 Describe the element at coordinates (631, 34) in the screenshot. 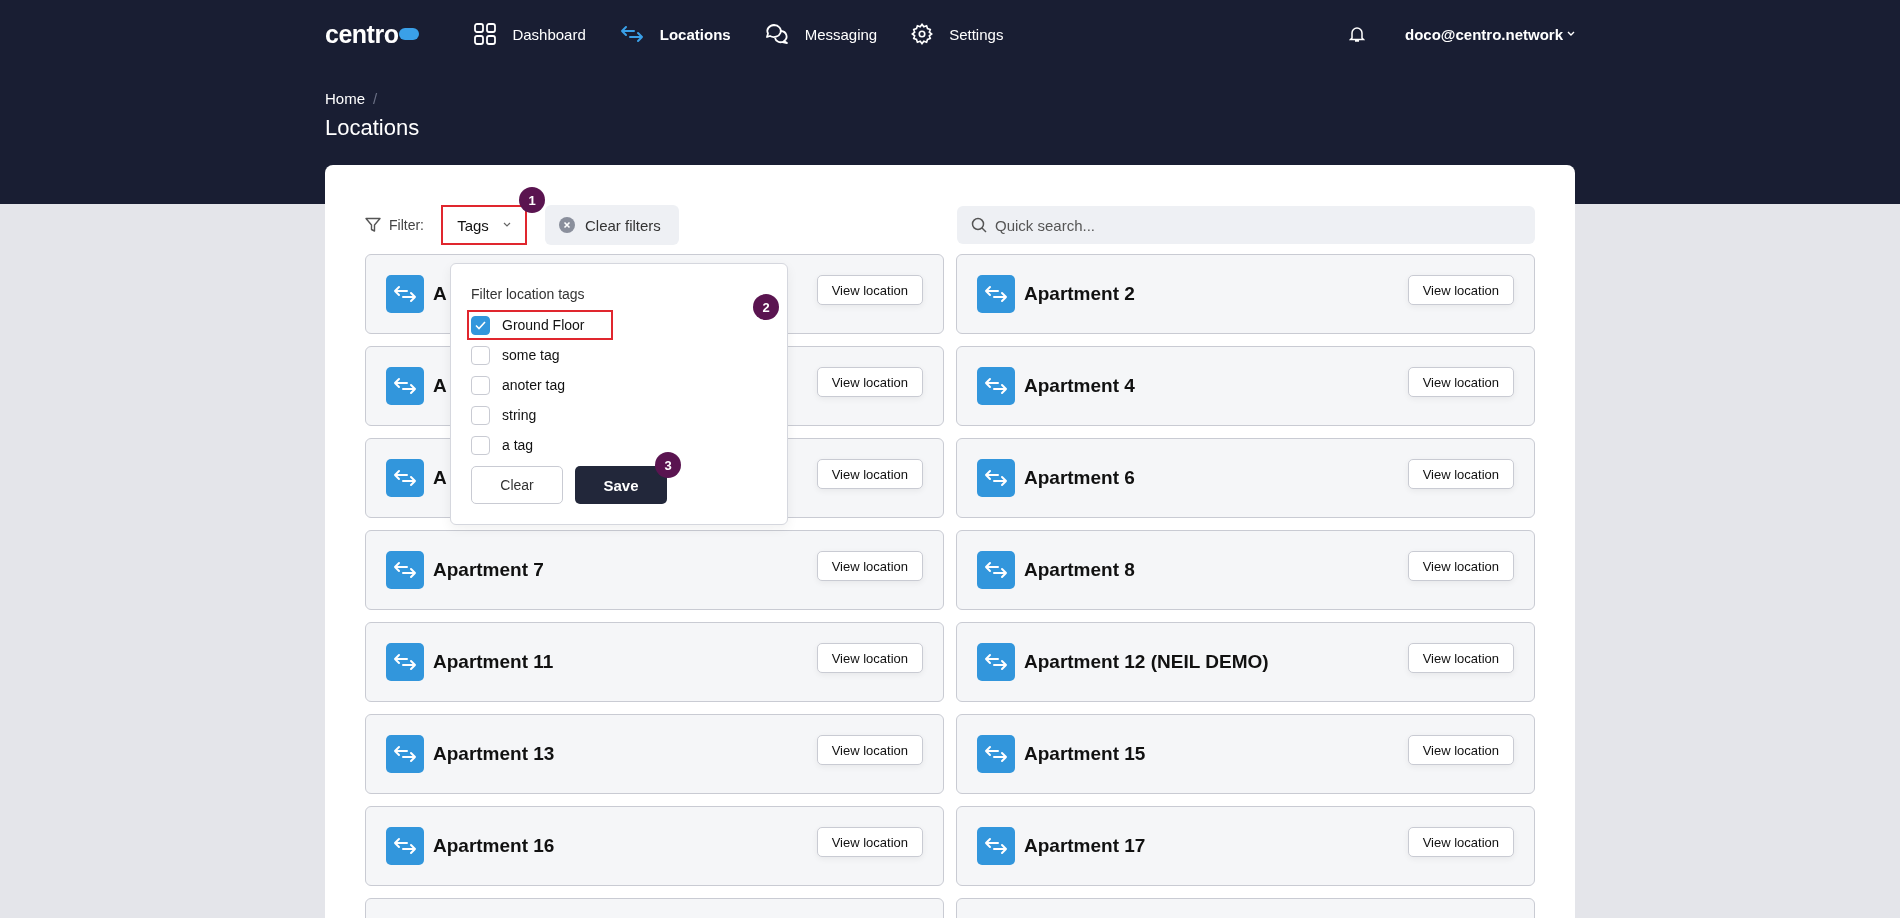

I see `arrows-icon` at that location.